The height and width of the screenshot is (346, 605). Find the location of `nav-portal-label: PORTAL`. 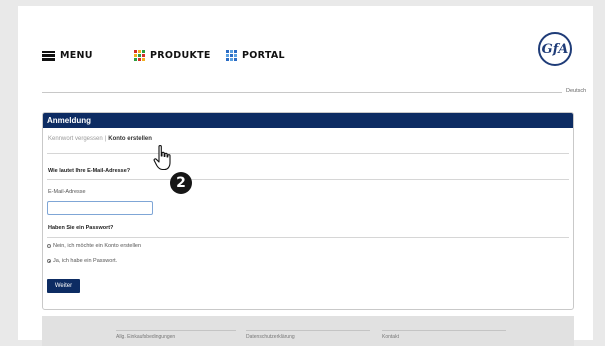

nav-portal-label: PORTAL is located at coordinates (263, 55).